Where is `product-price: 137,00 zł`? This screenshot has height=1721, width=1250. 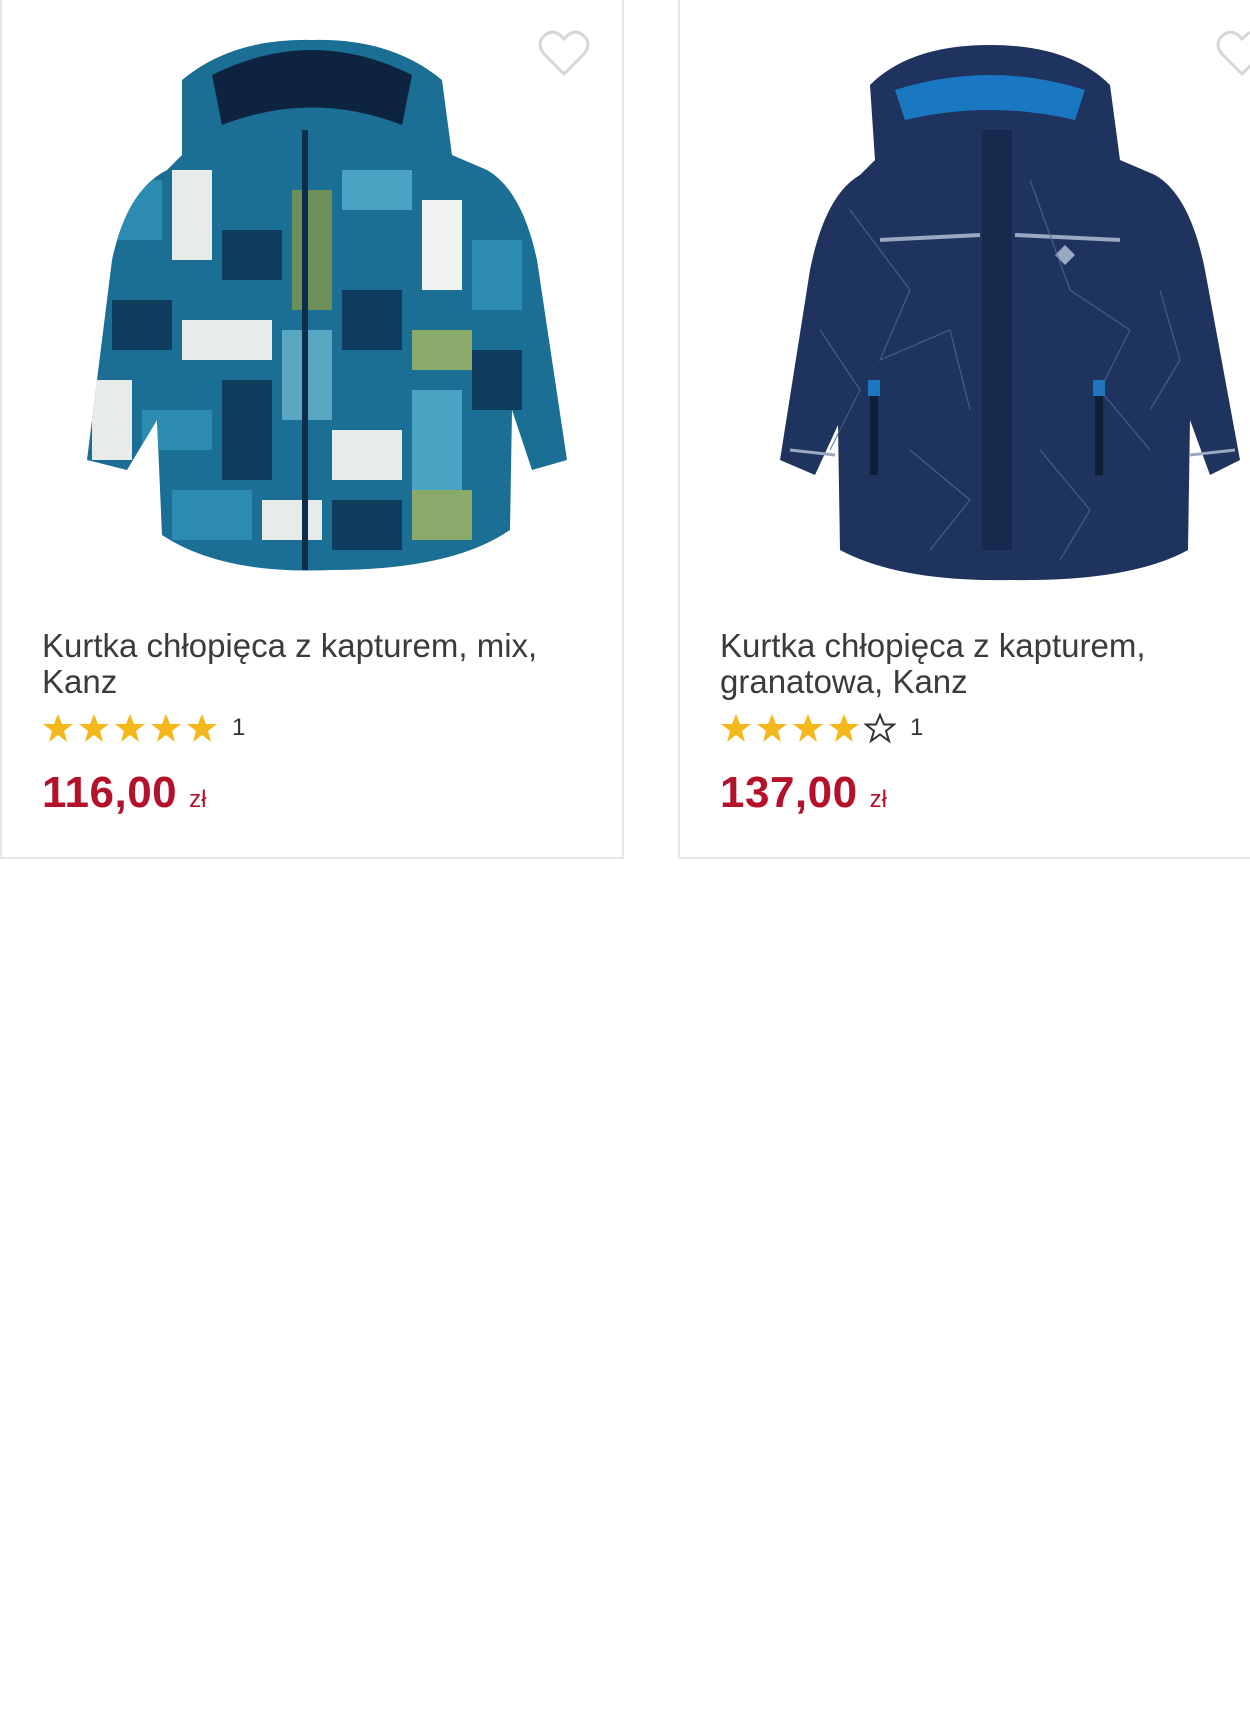
product-price: 137,00 zł is located at coordinates (803, 793).